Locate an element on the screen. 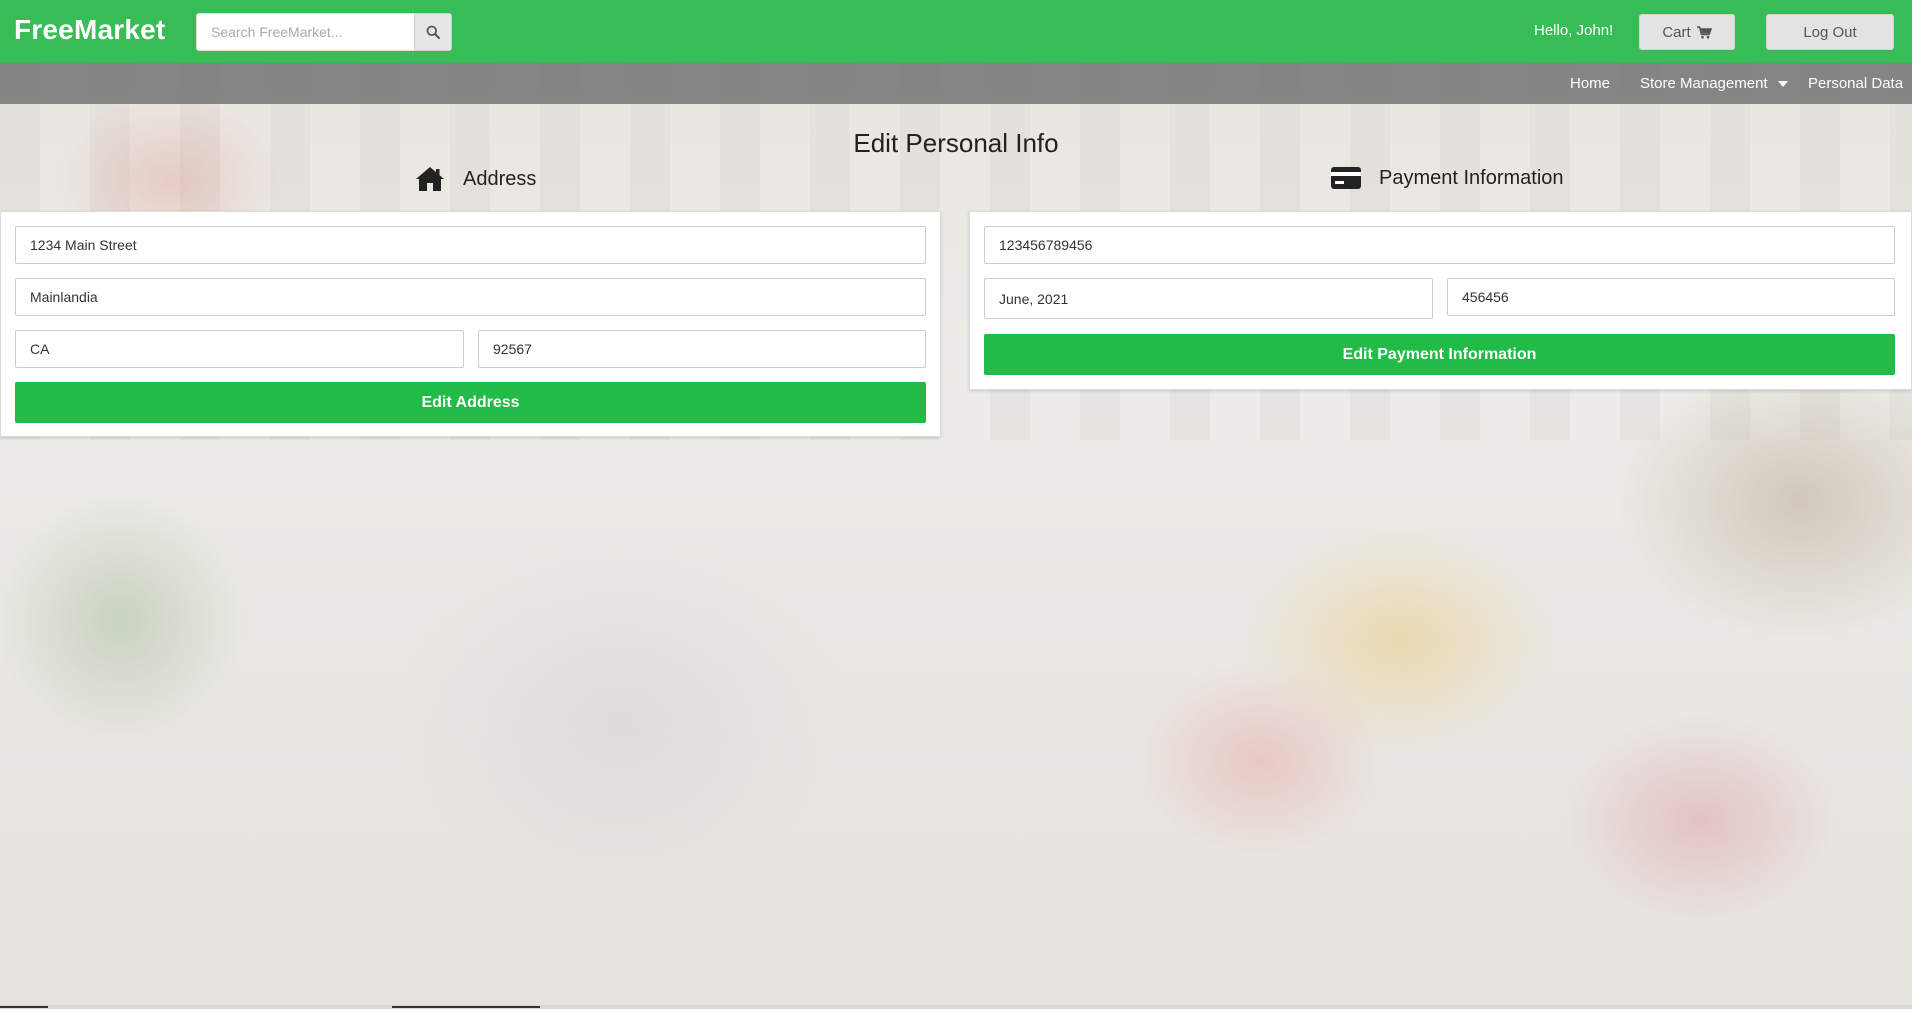  cart-icon is located at coordinates (1704, 31).